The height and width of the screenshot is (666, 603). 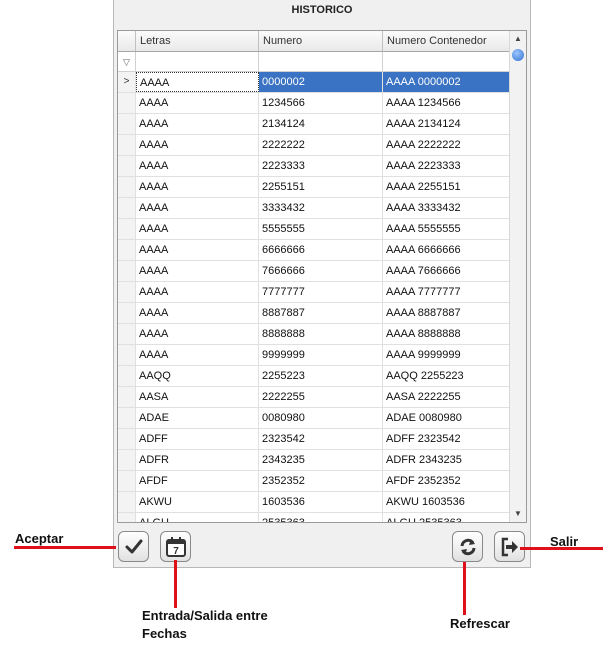 What do you see at coordinates (321, 292) in the screenshot?
I see `cell-numero: 7777777` at bounding box center [321, 292].